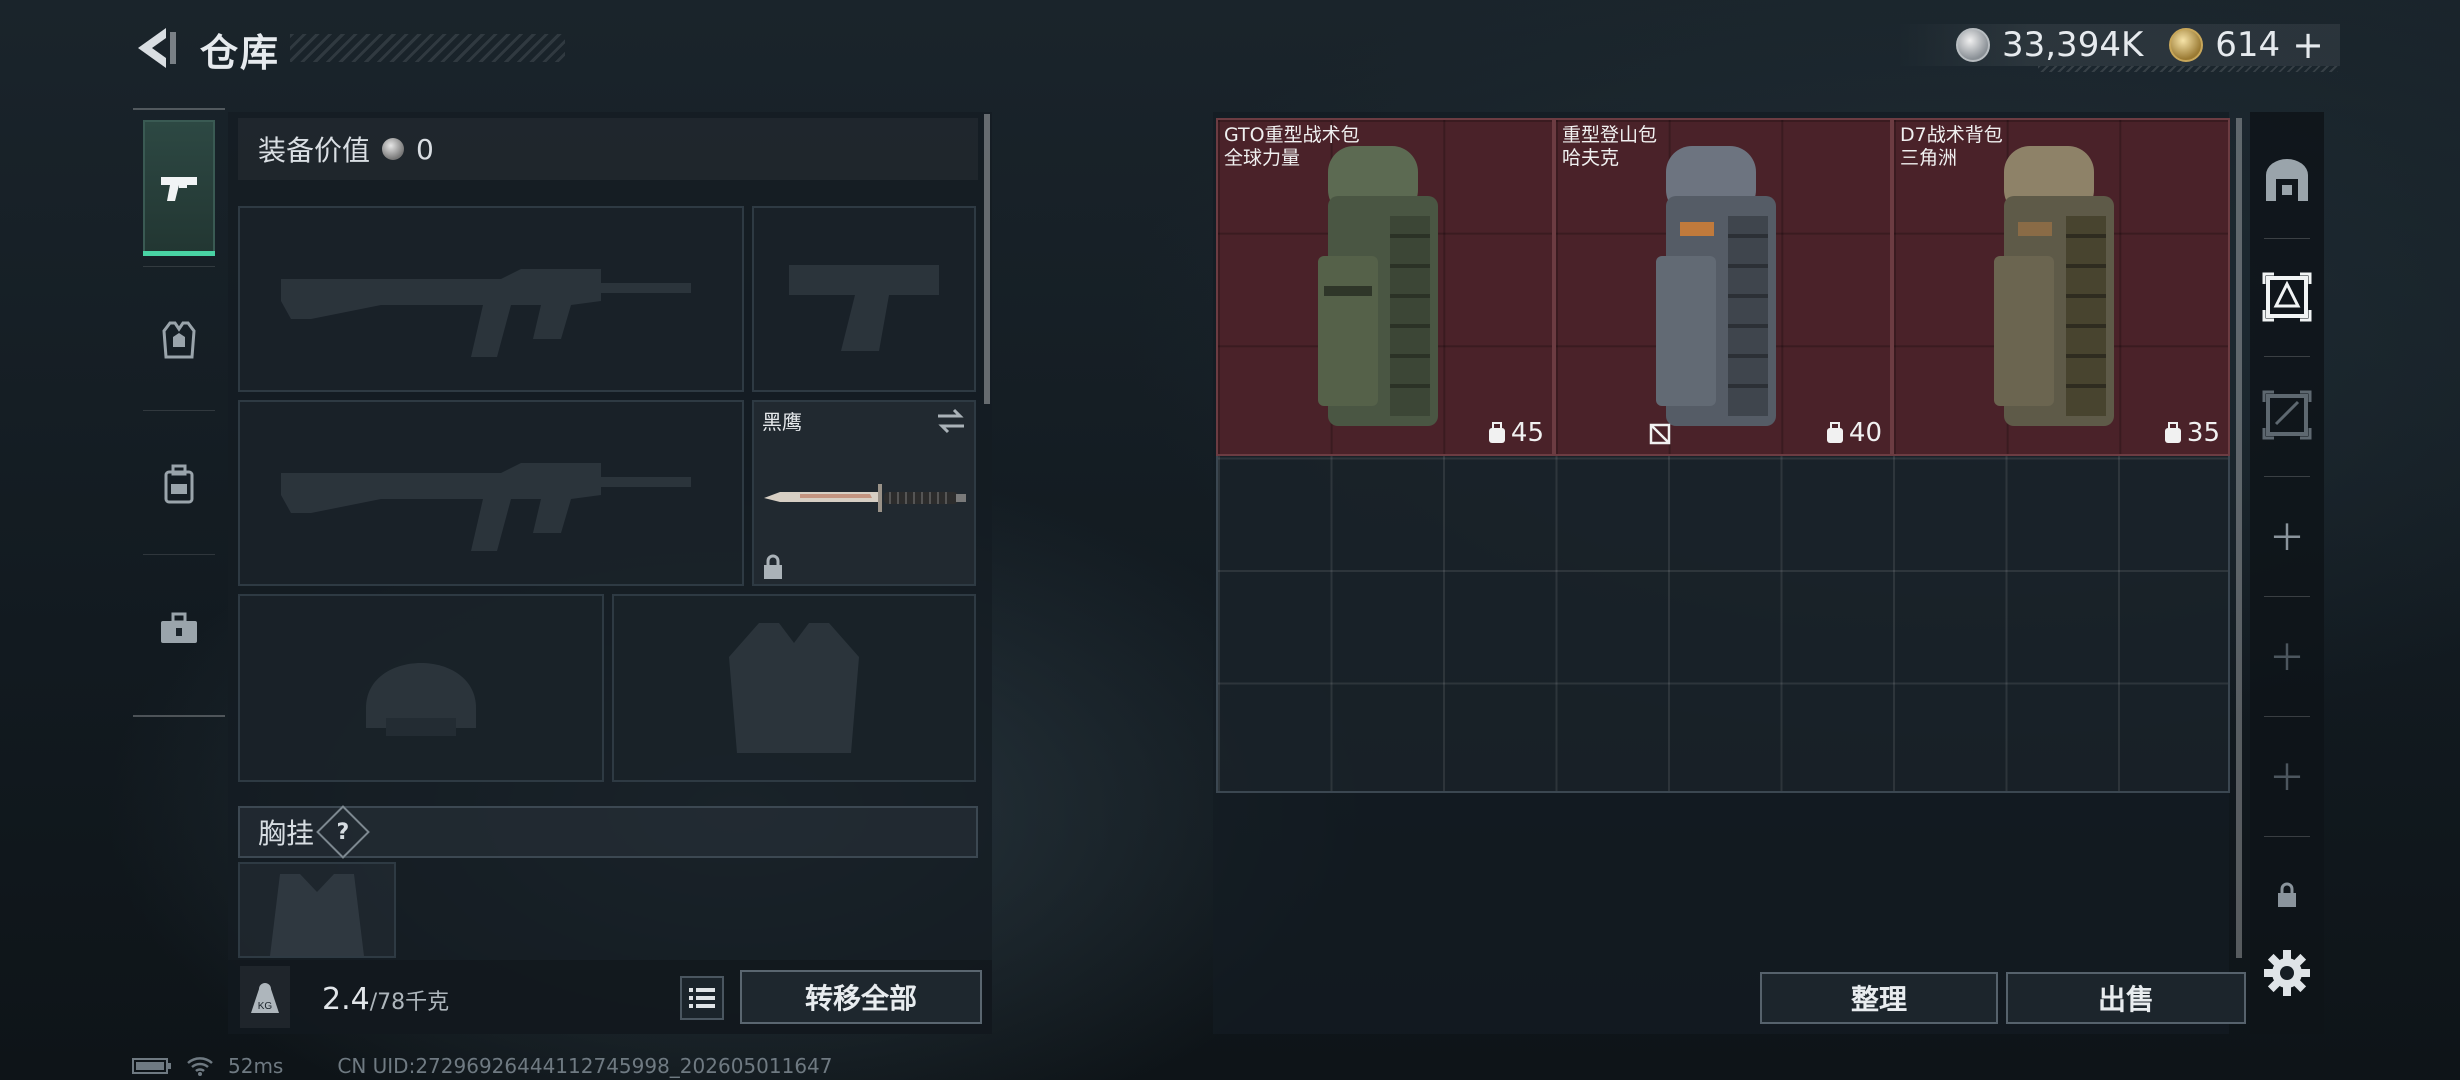  I want to click on toolbox-icon, so click(179, 627).